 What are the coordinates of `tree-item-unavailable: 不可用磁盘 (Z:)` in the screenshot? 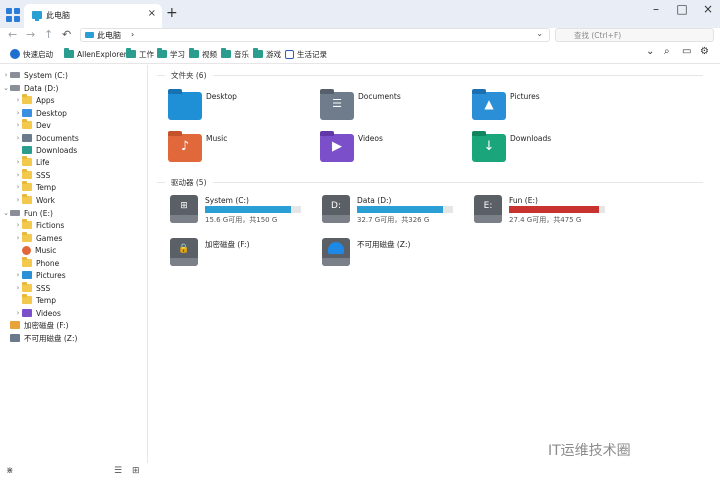 It's located at (39, 338).